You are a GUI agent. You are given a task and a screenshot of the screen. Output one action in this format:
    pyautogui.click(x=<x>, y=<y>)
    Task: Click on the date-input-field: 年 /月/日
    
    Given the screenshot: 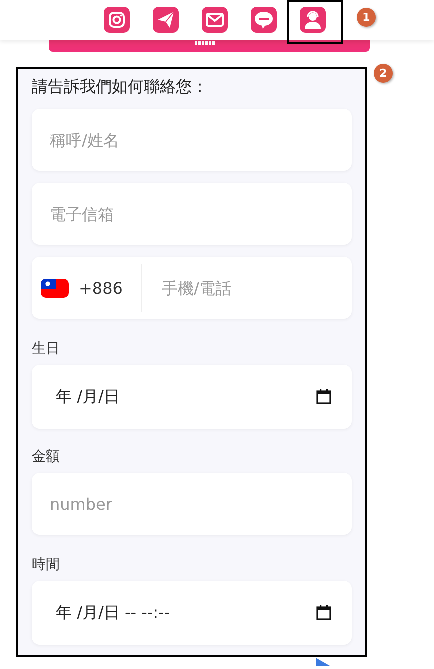 What is the action you would take?
    pyautogui.click(x=192, y=397)
    